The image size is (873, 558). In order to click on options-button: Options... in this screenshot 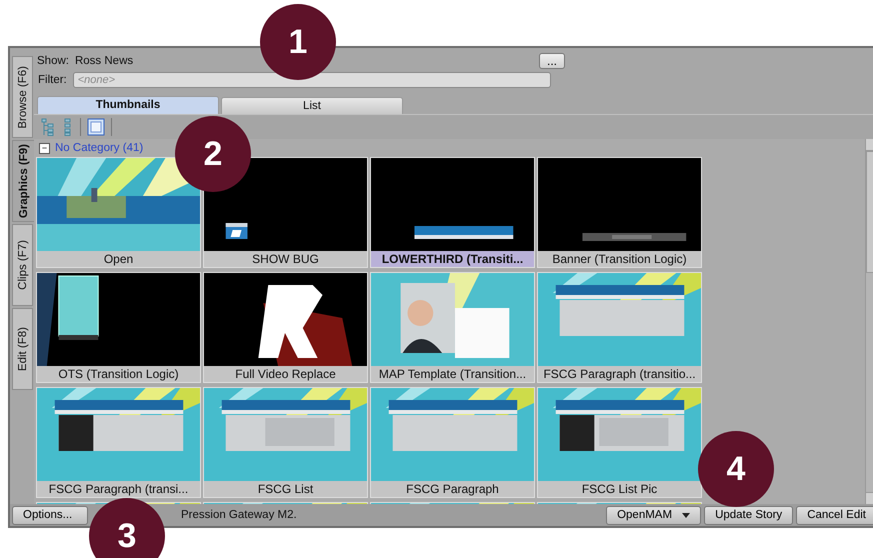, I will do `click(50, 515)`.